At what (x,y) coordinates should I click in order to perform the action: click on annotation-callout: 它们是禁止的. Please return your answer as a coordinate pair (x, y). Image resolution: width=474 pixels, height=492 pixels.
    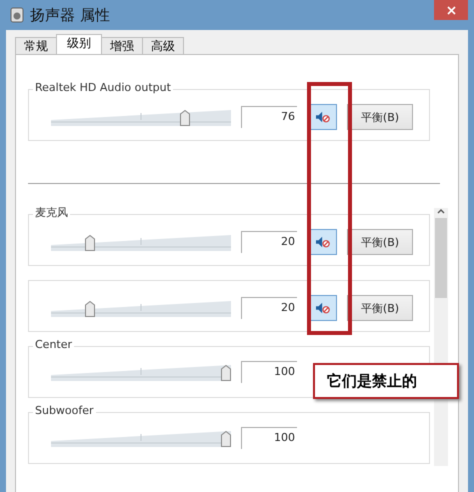
    Looking at the image, I should click on (386, 381).